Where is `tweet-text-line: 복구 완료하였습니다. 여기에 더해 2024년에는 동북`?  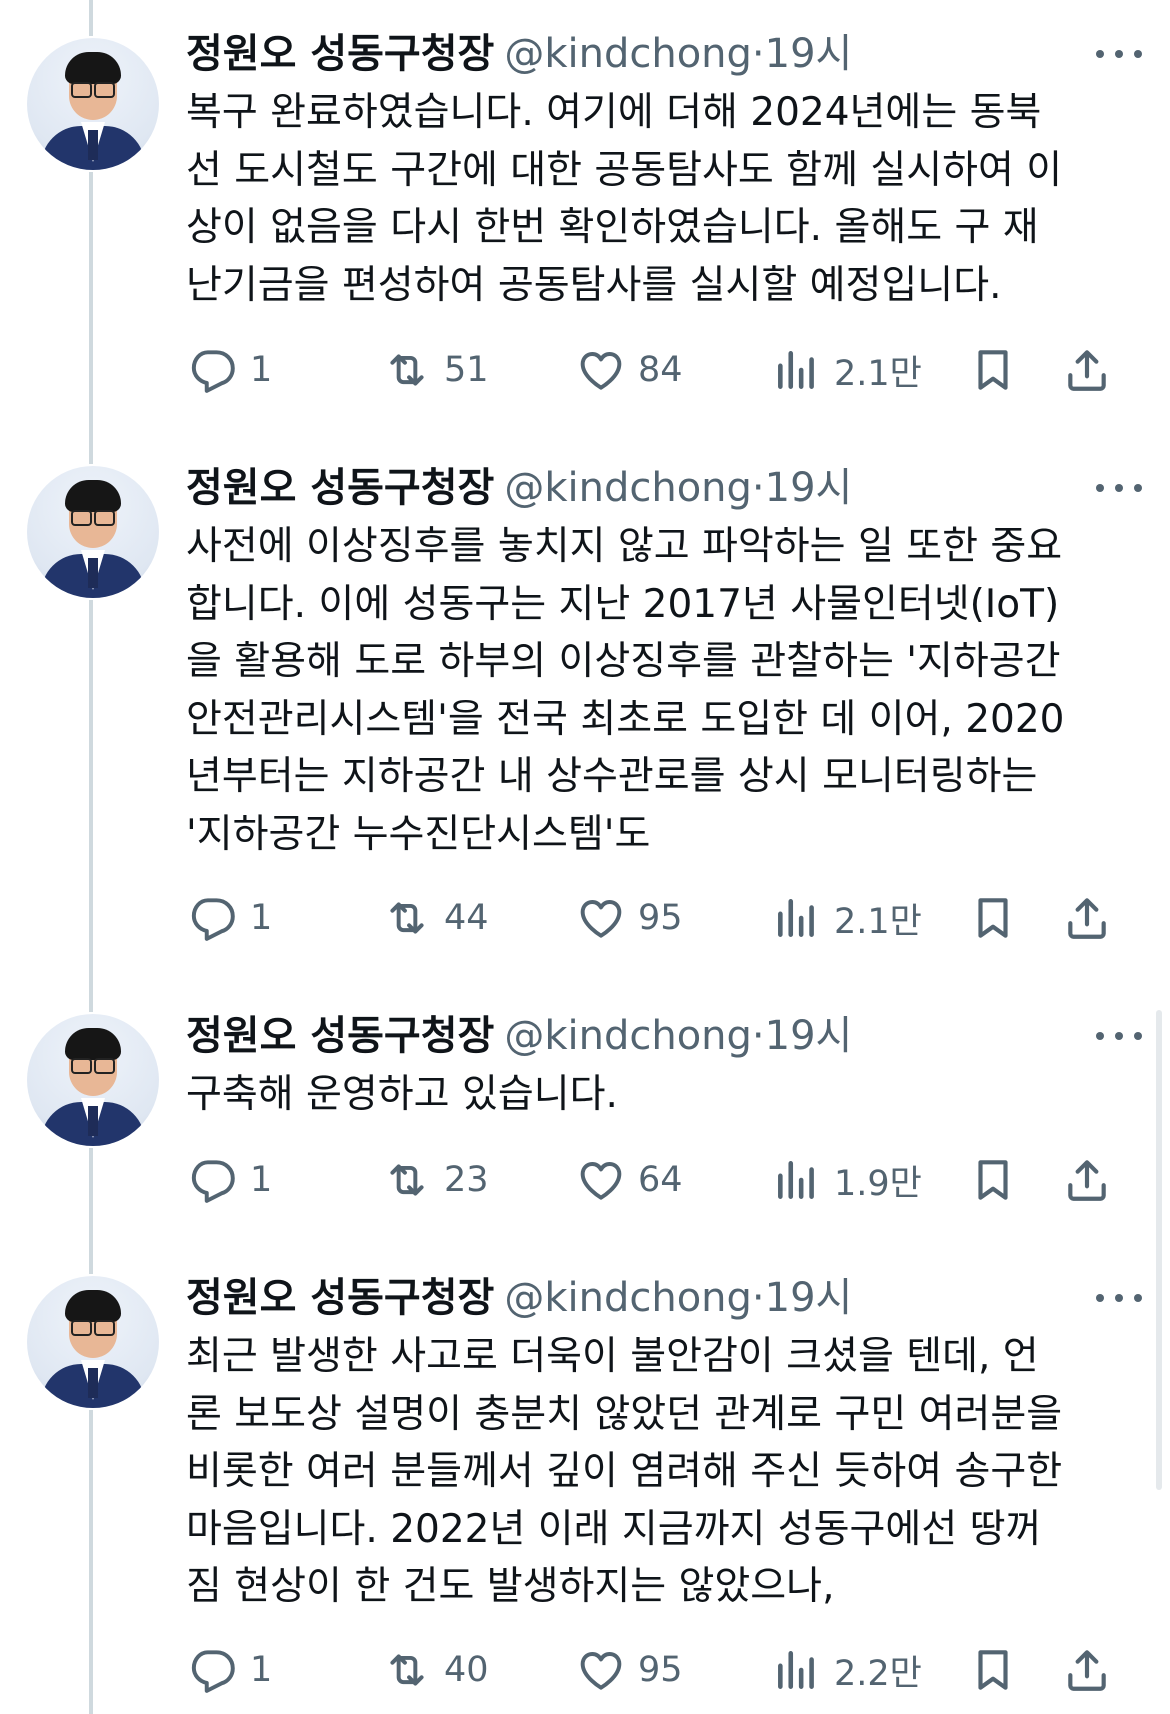
tweet-text-line: 복구 완료하였습니다. 여기에 더해 2024년에는 동북 is located at coordinates (614, 112).